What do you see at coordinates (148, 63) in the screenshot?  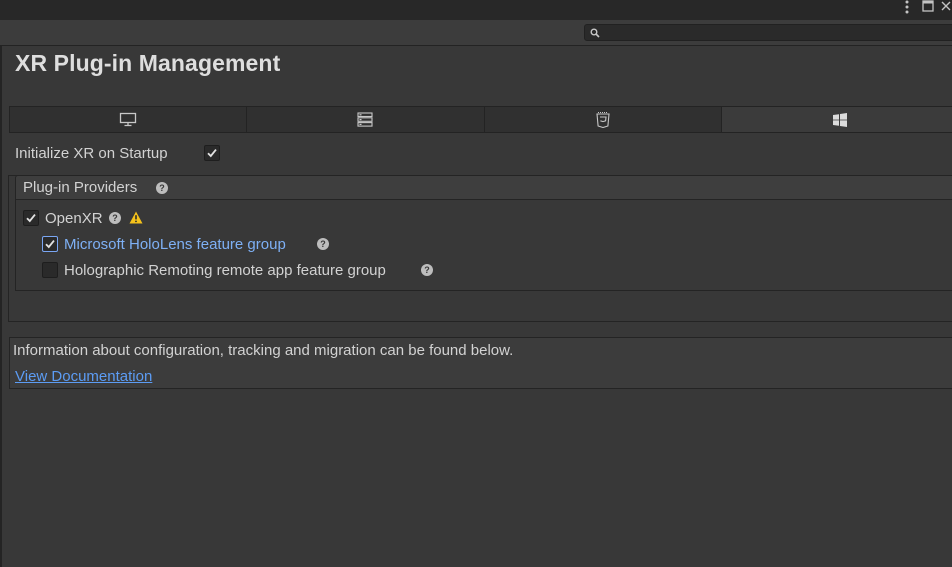 I see `page-title: XR Plug-in Management` at bounding box center [148, 63].